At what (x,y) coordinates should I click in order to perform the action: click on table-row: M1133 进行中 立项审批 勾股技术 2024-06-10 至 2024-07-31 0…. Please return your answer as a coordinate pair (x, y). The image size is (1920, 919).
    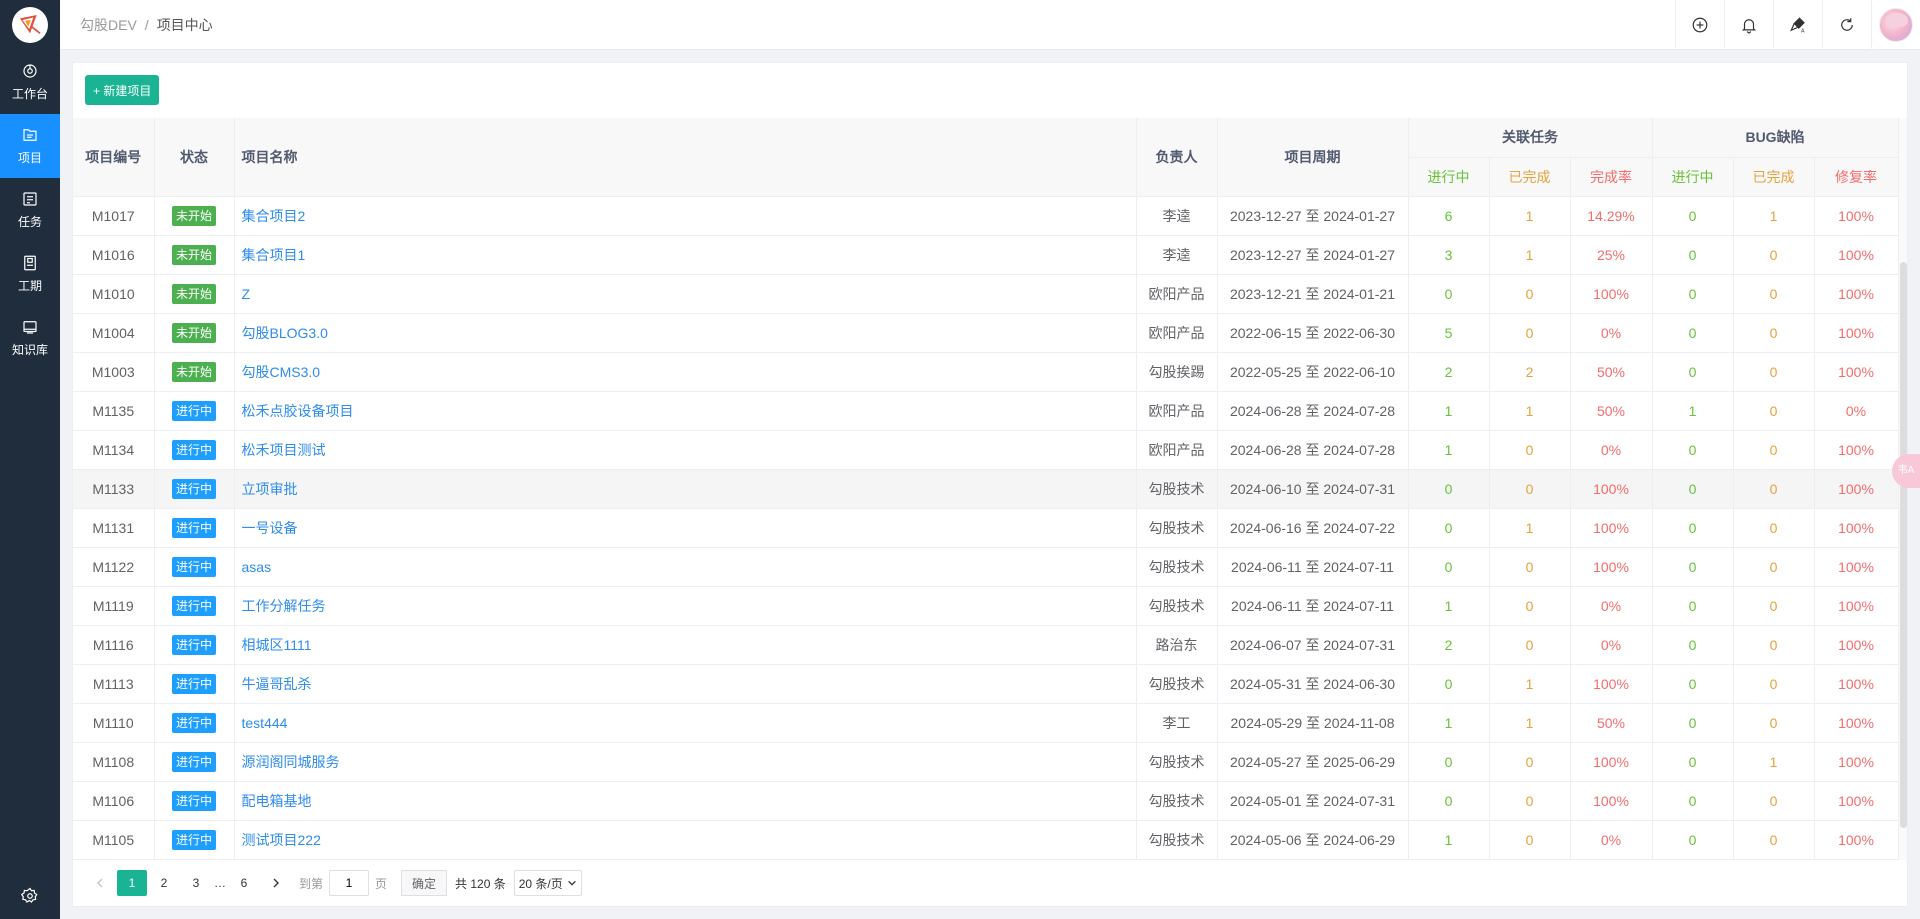
    Looking at the image, I should click on (986, 489).